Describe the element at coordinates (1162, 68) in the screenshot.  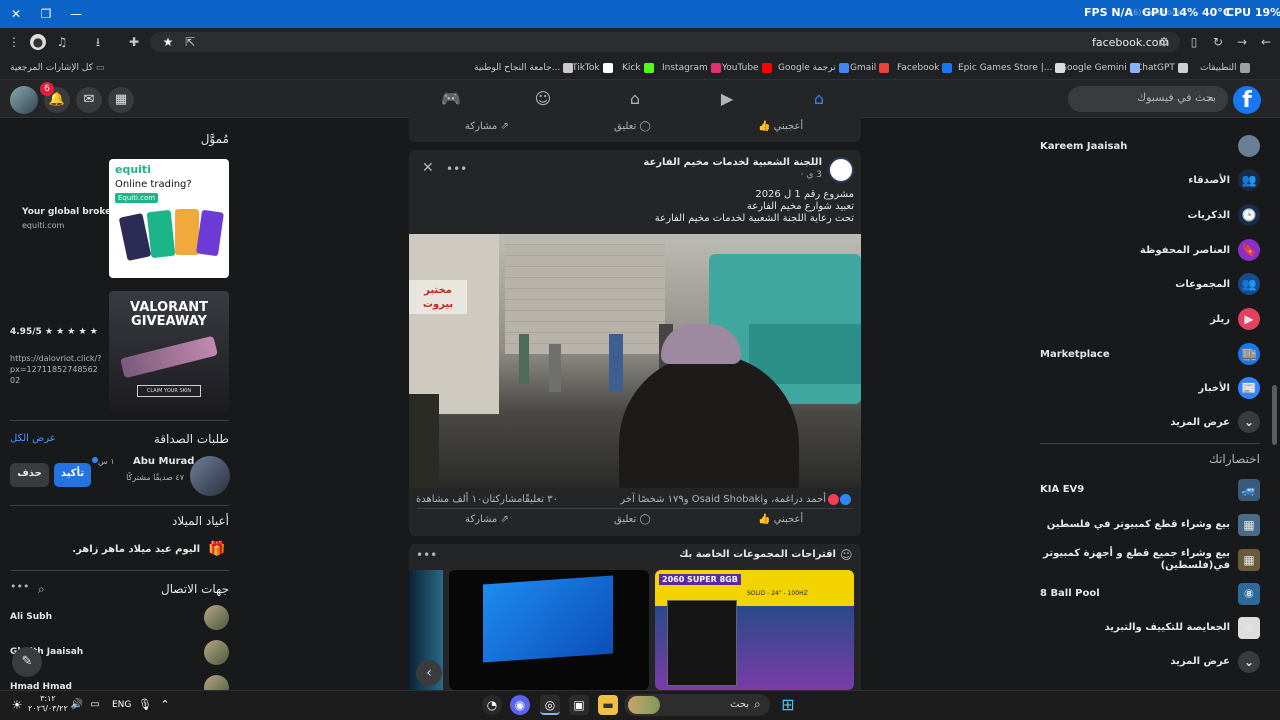
I see `bookmark-item: ChatGPT` at that location.